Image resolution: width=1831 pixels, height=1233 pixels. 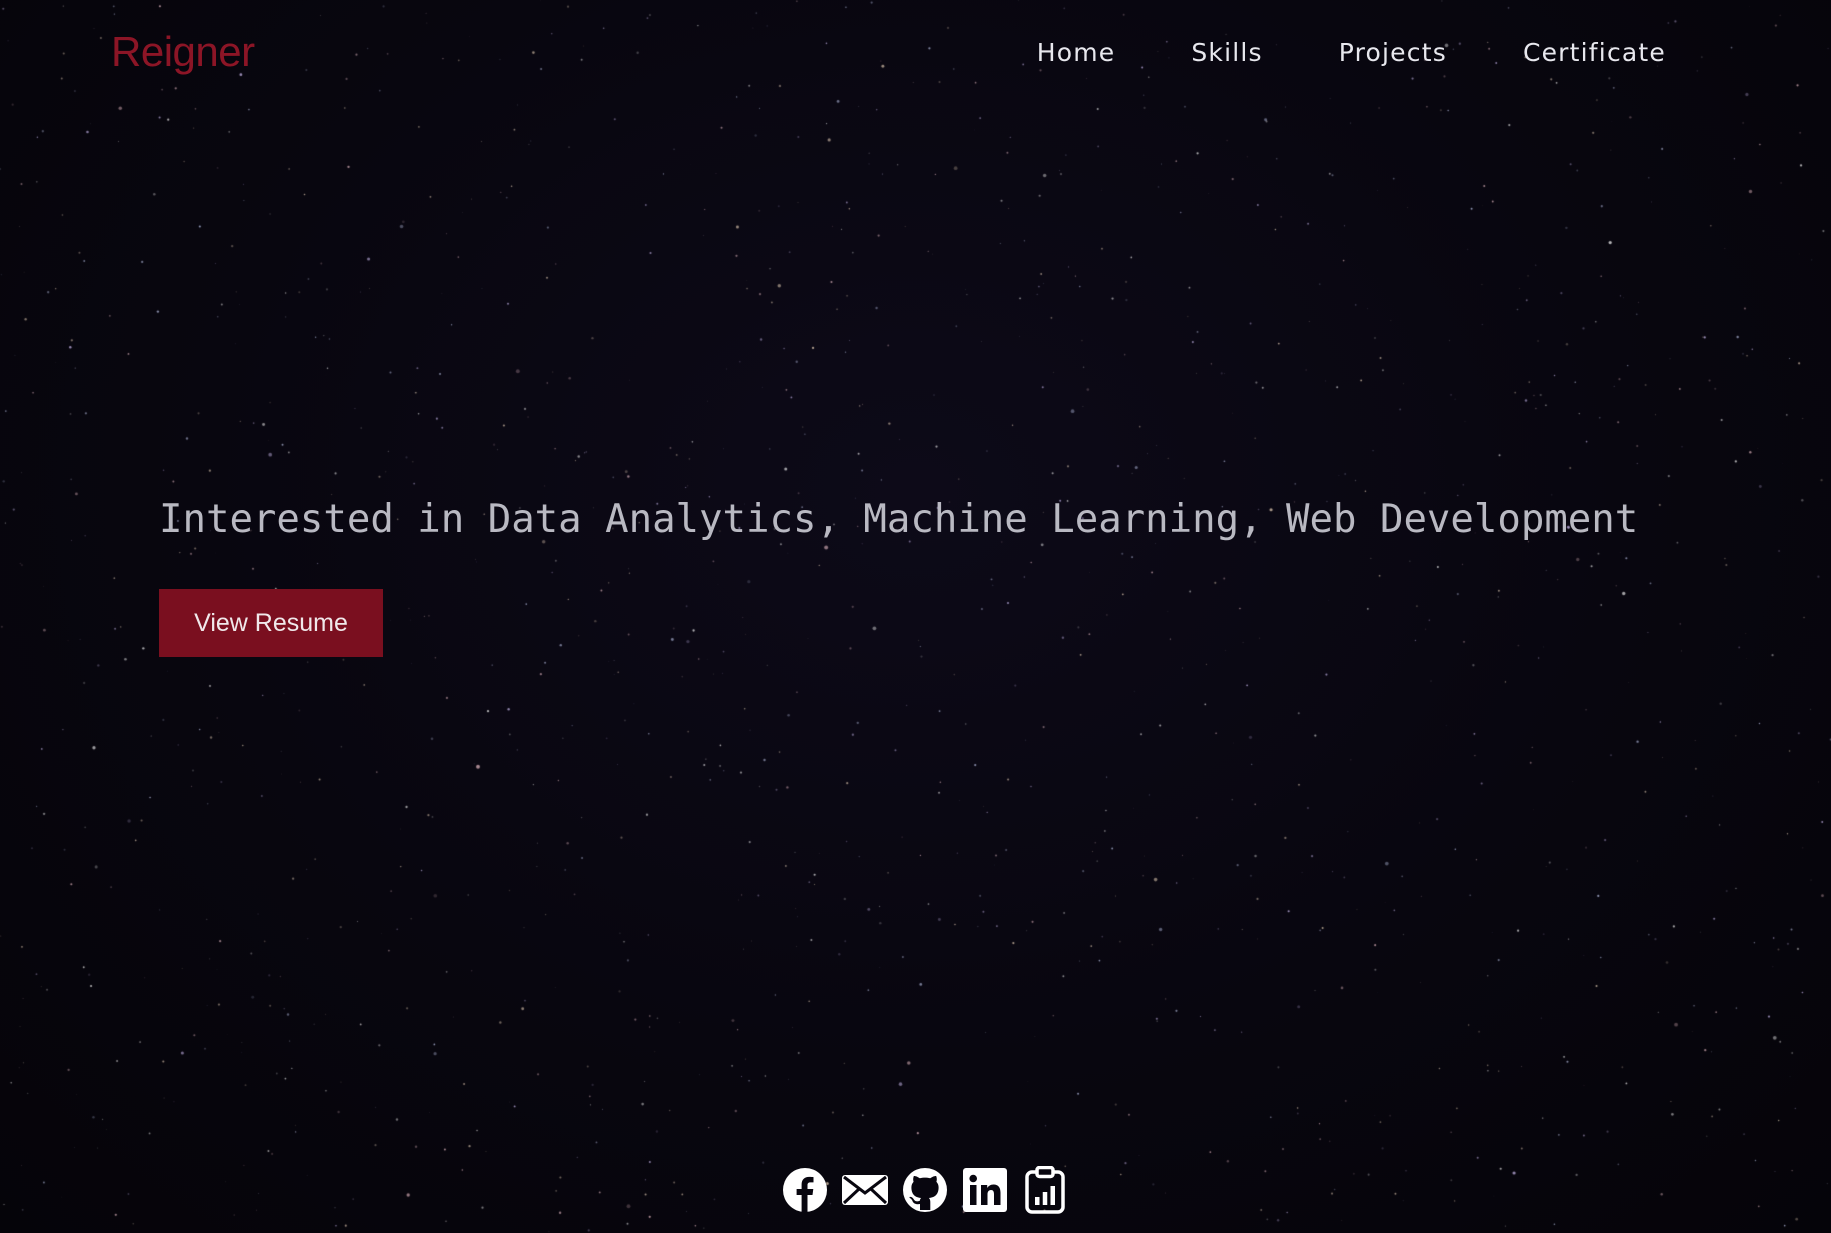 I want to click on nav-link-projects: Projects, so click(x=1393, y=52).